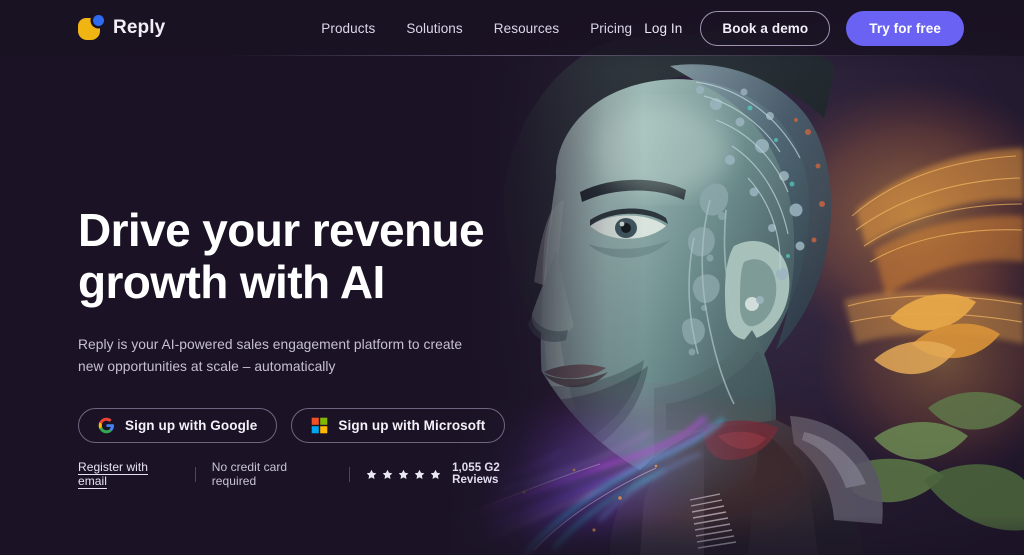 The height and width of the screenshot is (555, 1024). What do you see at coordinates (663, 28) in the screenshot?
I see `login-link: Log In` at bounding box center [663, 28].